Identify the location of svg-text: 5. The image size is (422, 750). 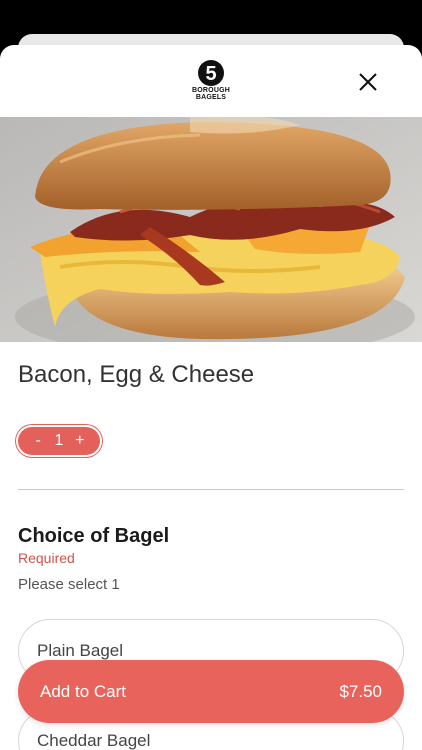
(210, 74).